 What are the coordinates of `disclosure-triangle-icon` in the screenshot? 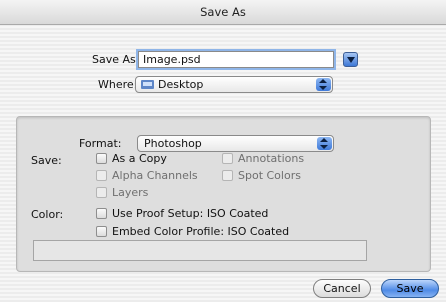 It's located at (351, 60).